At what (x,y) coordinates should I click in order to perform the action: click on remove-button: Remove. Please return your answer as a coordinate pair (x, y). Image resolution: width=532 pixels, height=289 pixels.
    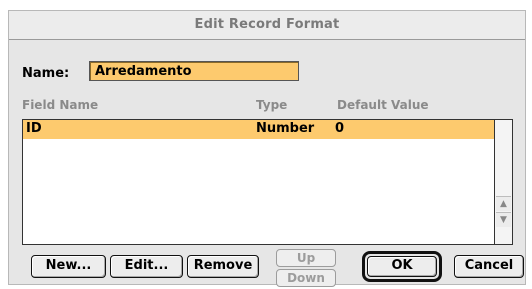
    Looking at the image, I should click on (223, 266).